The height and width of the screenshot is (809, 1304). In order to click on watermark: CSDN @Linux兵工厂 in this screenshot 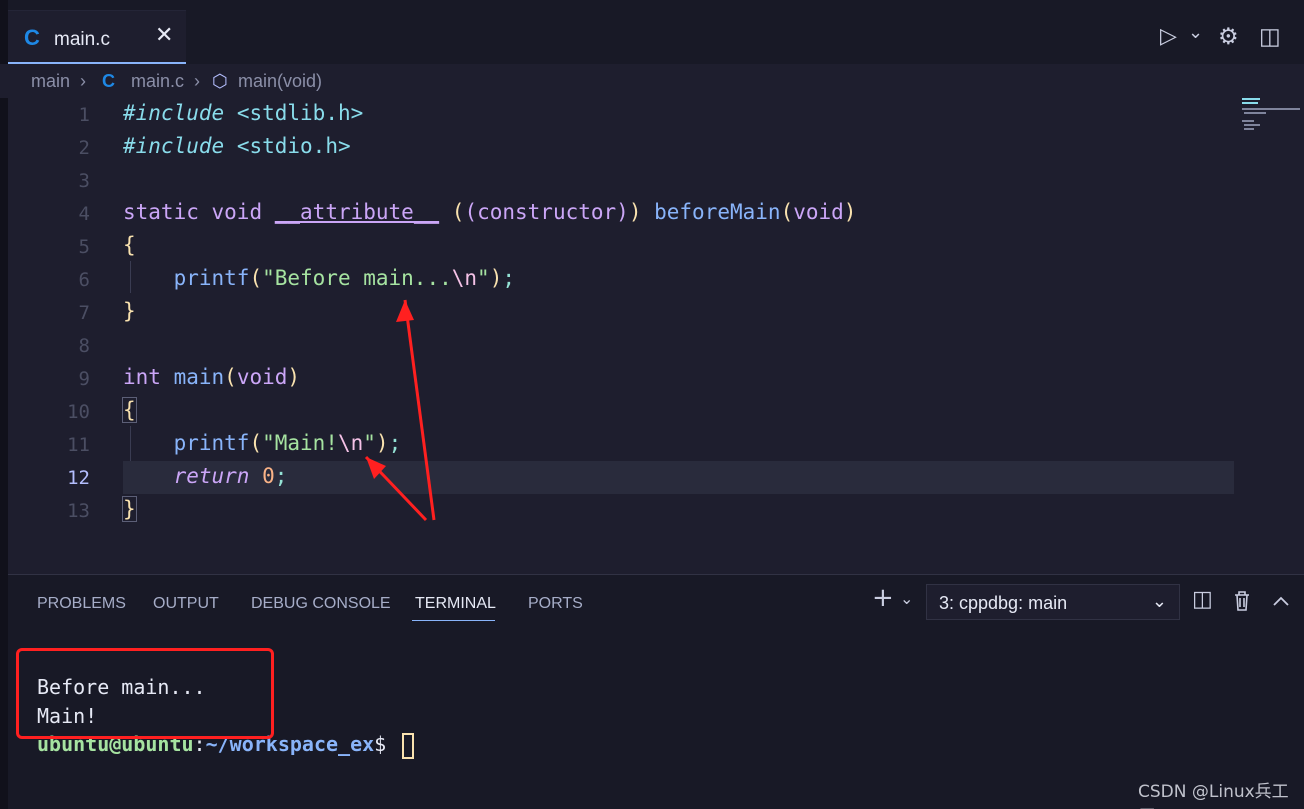, I will do `click(1213, 795)`.